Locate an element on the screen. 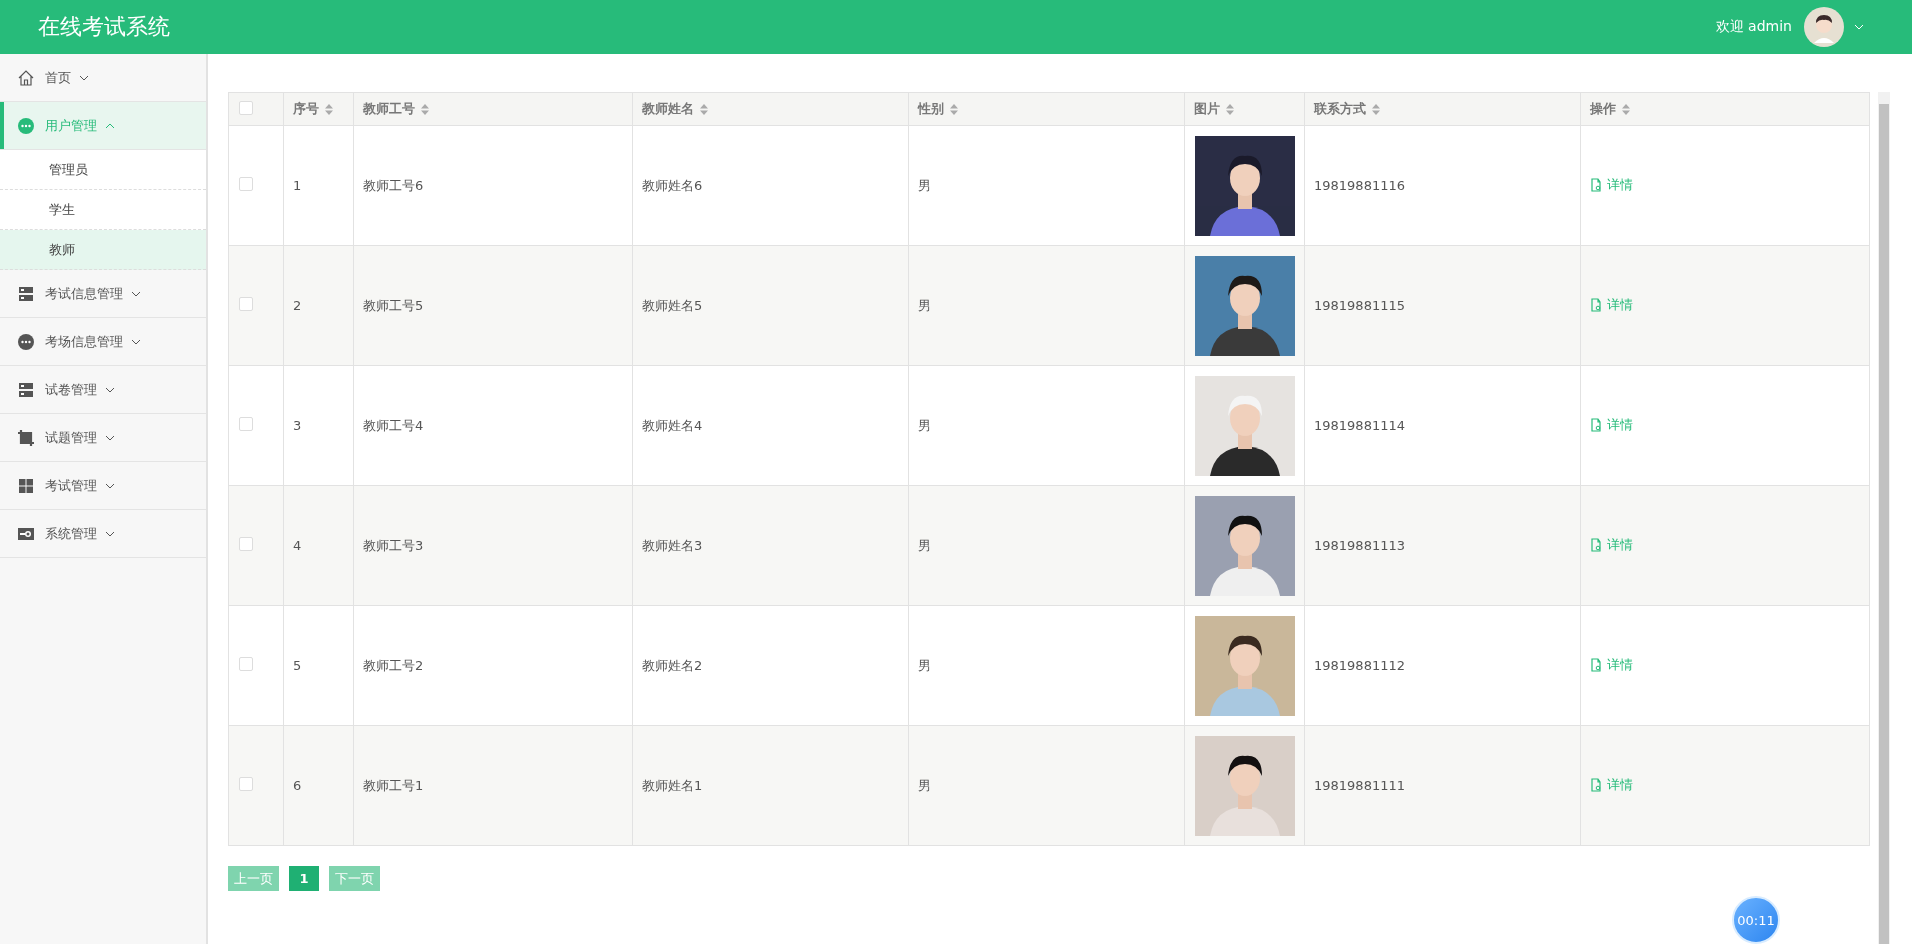  menu-item: 考场信息管理 is located at coordinates (103, 342).